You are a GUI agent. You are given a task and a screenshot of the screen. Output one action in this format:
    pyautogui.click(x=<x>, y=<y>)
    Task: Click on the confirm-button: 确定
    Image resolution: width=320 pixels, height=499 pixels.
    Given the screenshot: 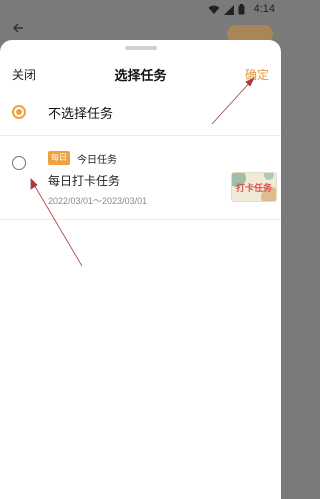 What is the action you would take?
    pyautogui.click(x=257, y=74)
    